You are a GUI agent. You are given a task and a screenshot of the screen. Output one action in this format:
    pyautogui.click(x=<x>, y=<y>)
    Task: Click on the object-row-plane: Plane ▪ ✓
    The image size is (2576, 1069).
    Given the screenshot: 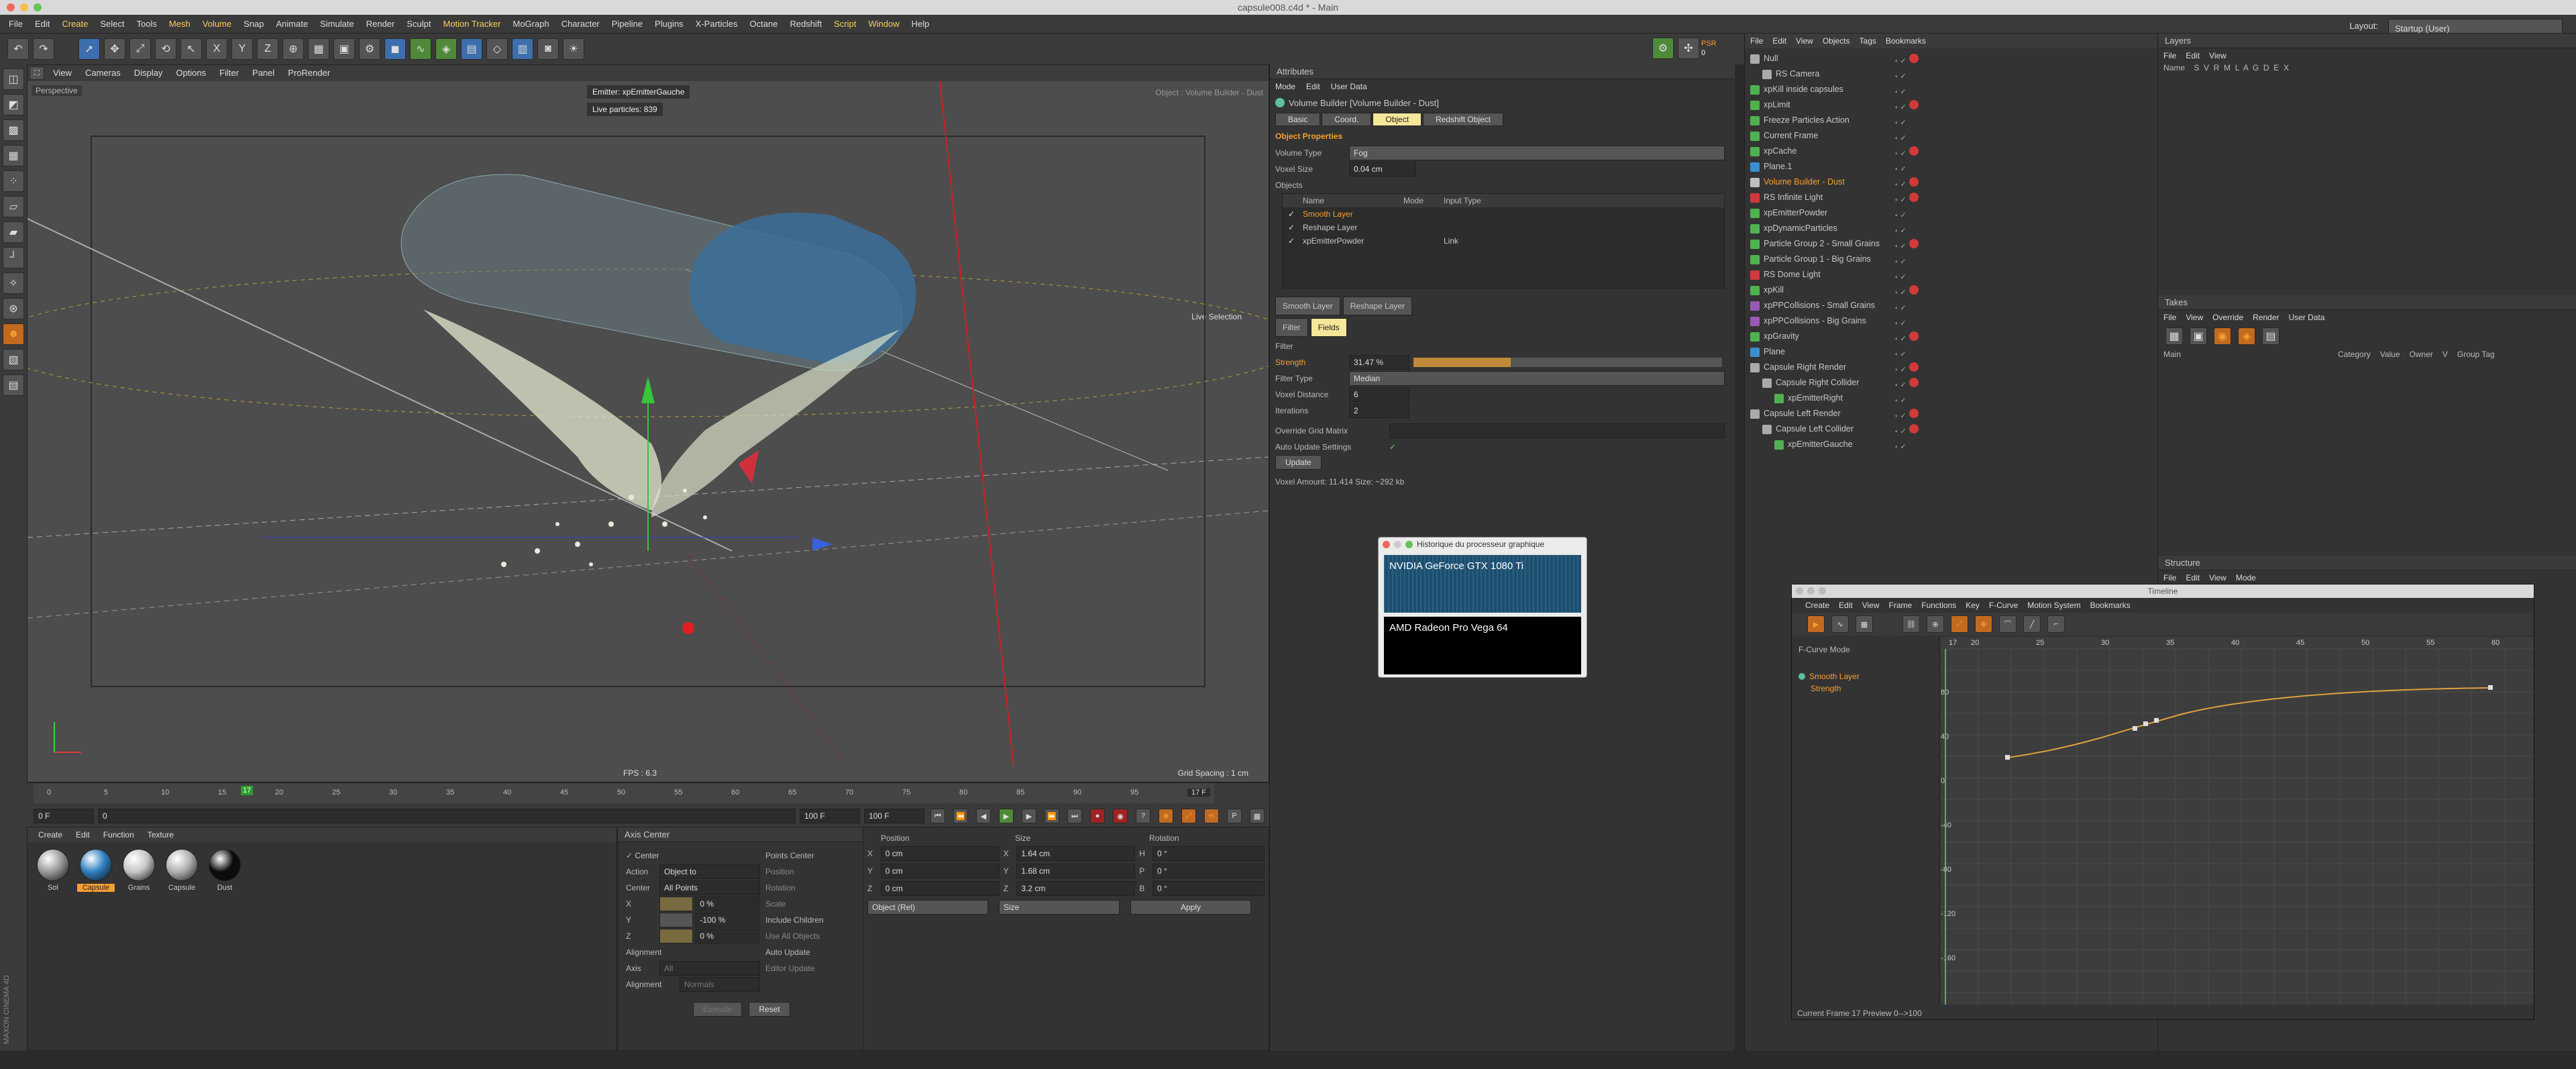 What is the action you would take?
    pyautogui.click(x=1951, y=352)
    